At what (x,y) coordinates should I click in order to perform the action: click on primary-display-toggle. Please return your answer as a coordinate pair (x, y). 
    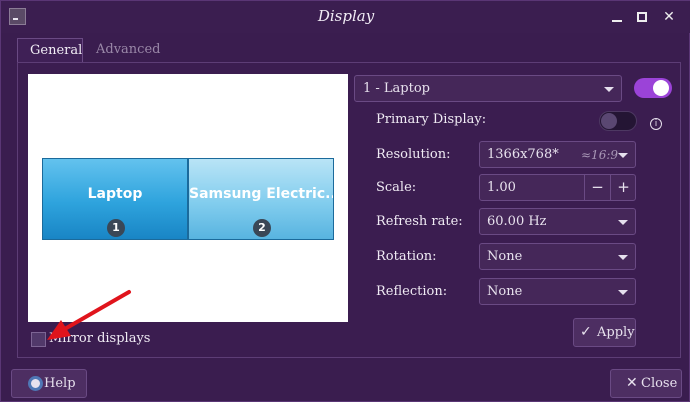
    Looking at the image, I should click on (618, 121).